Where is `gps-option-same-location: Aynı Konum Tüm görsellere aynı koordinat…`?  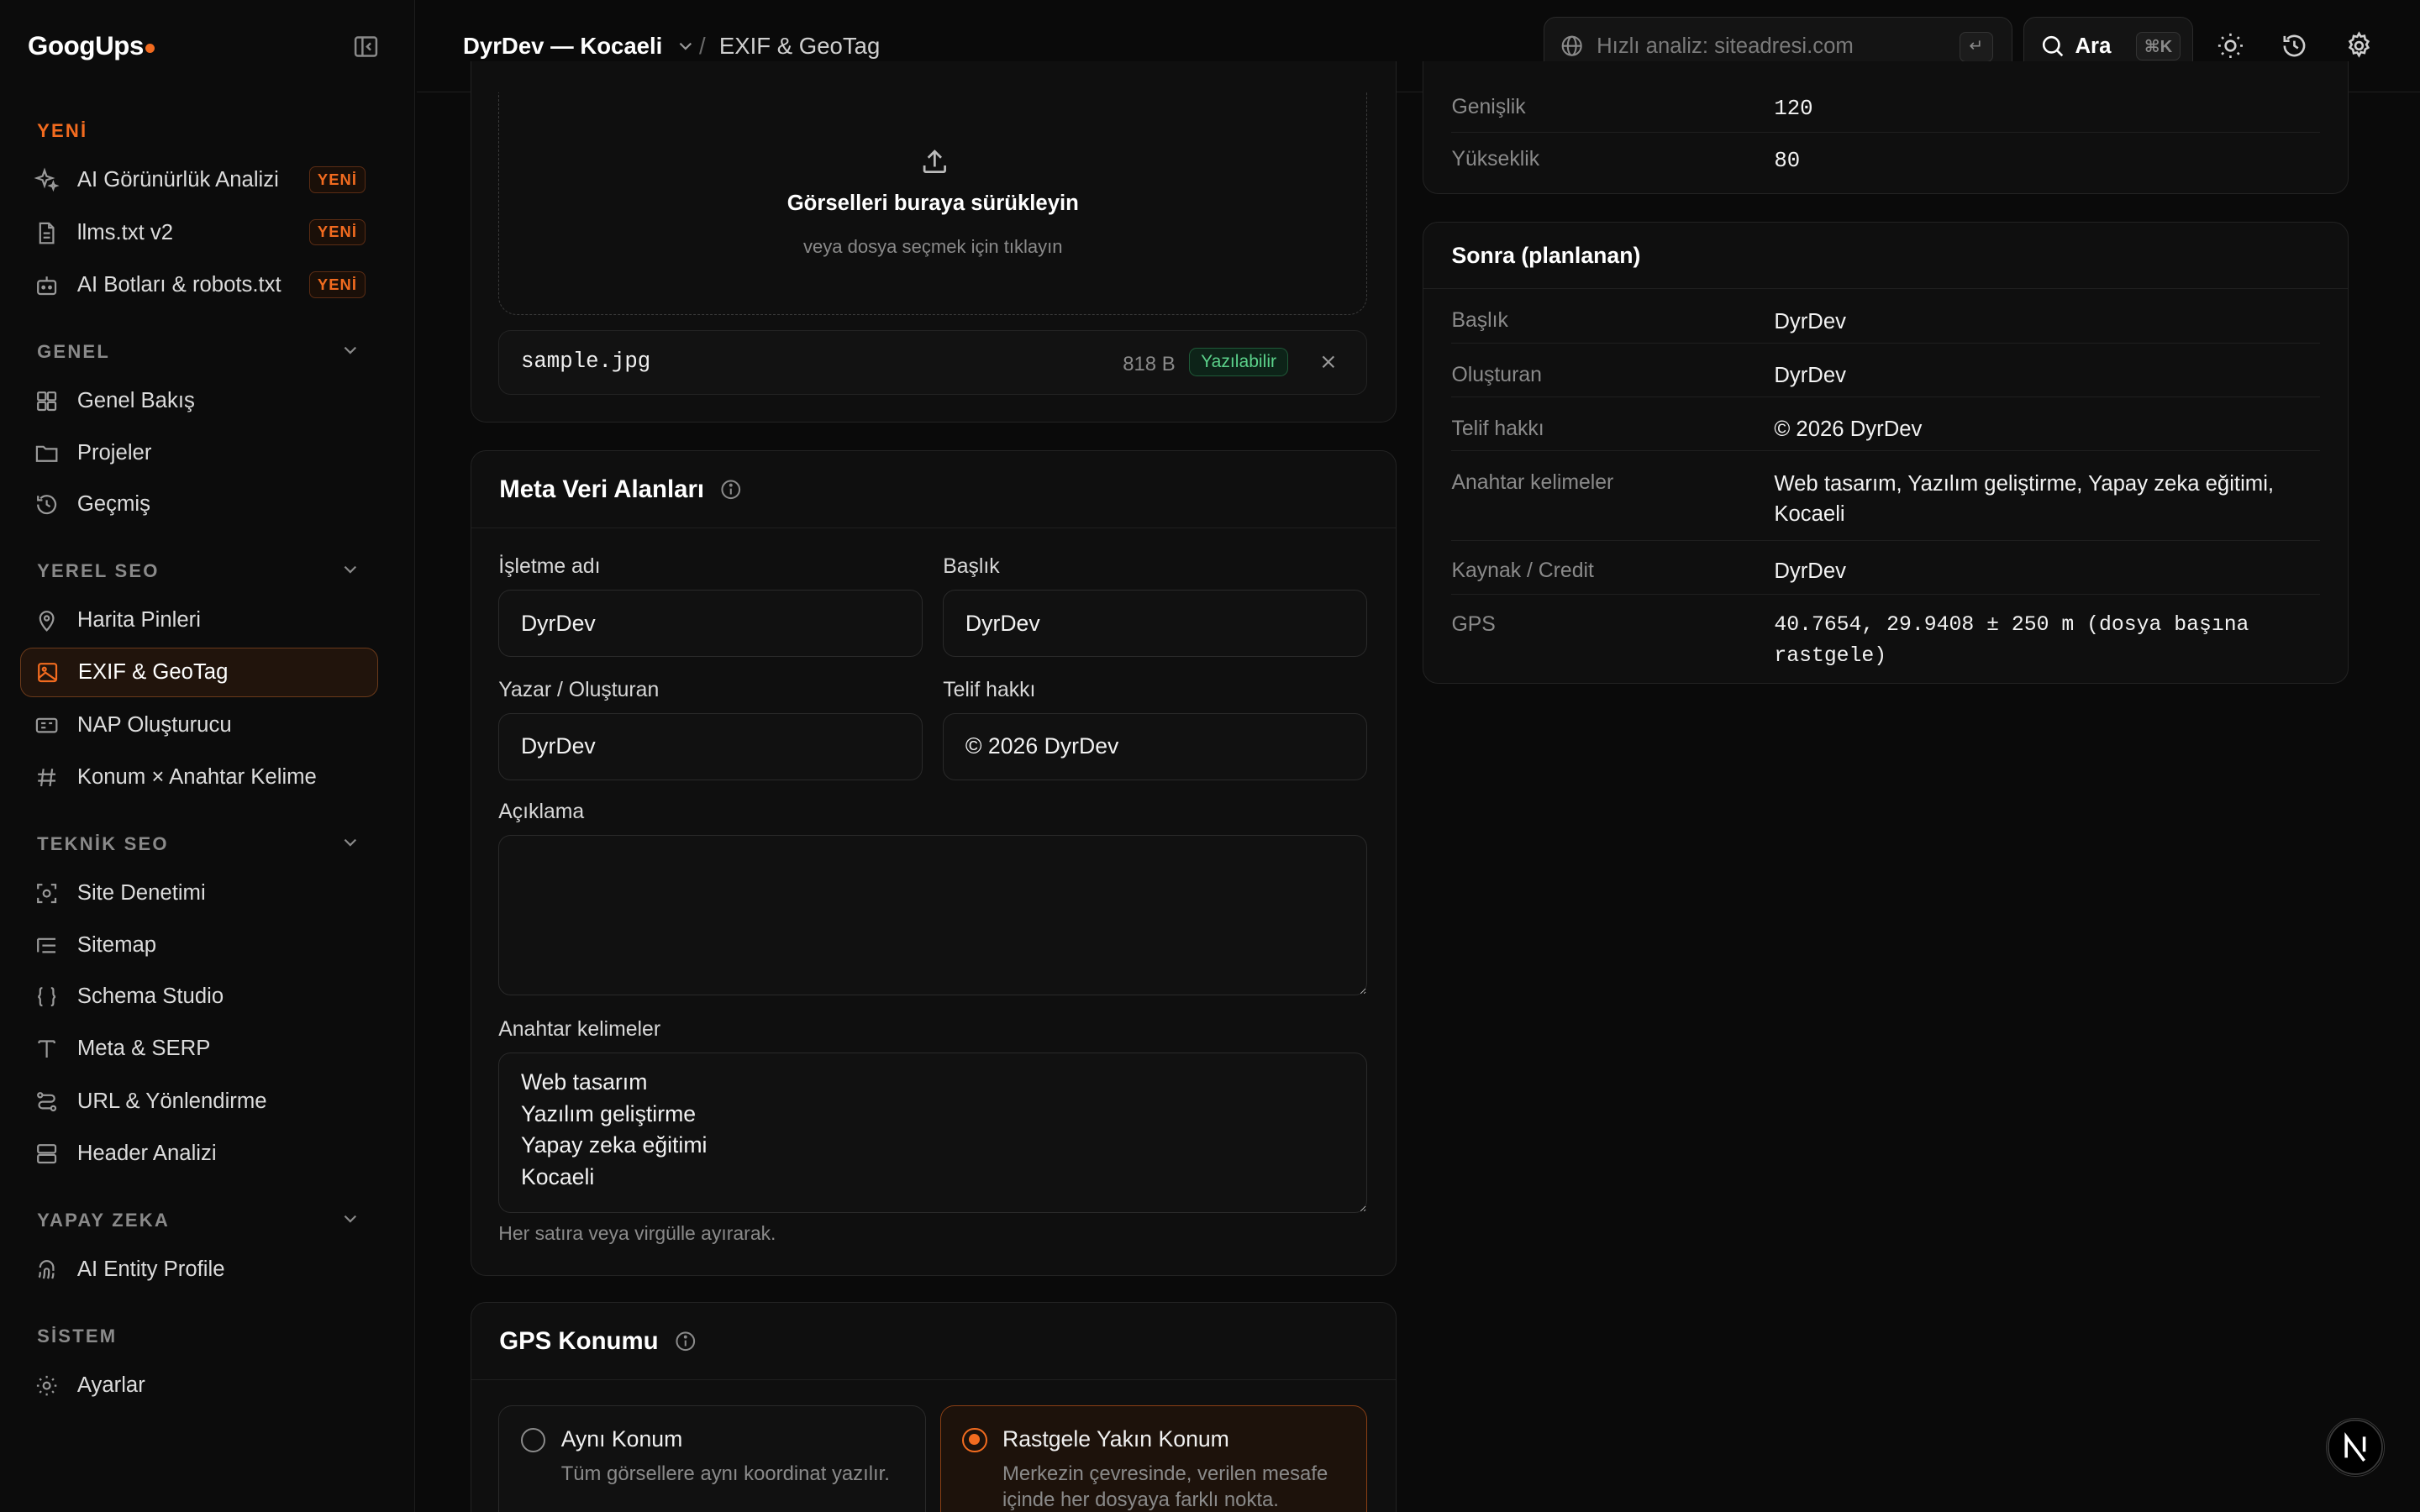
gps-option-same-location: Aynı Konum Tüm görsellere aynı koordinat… is located at coordinates (712, 1458).